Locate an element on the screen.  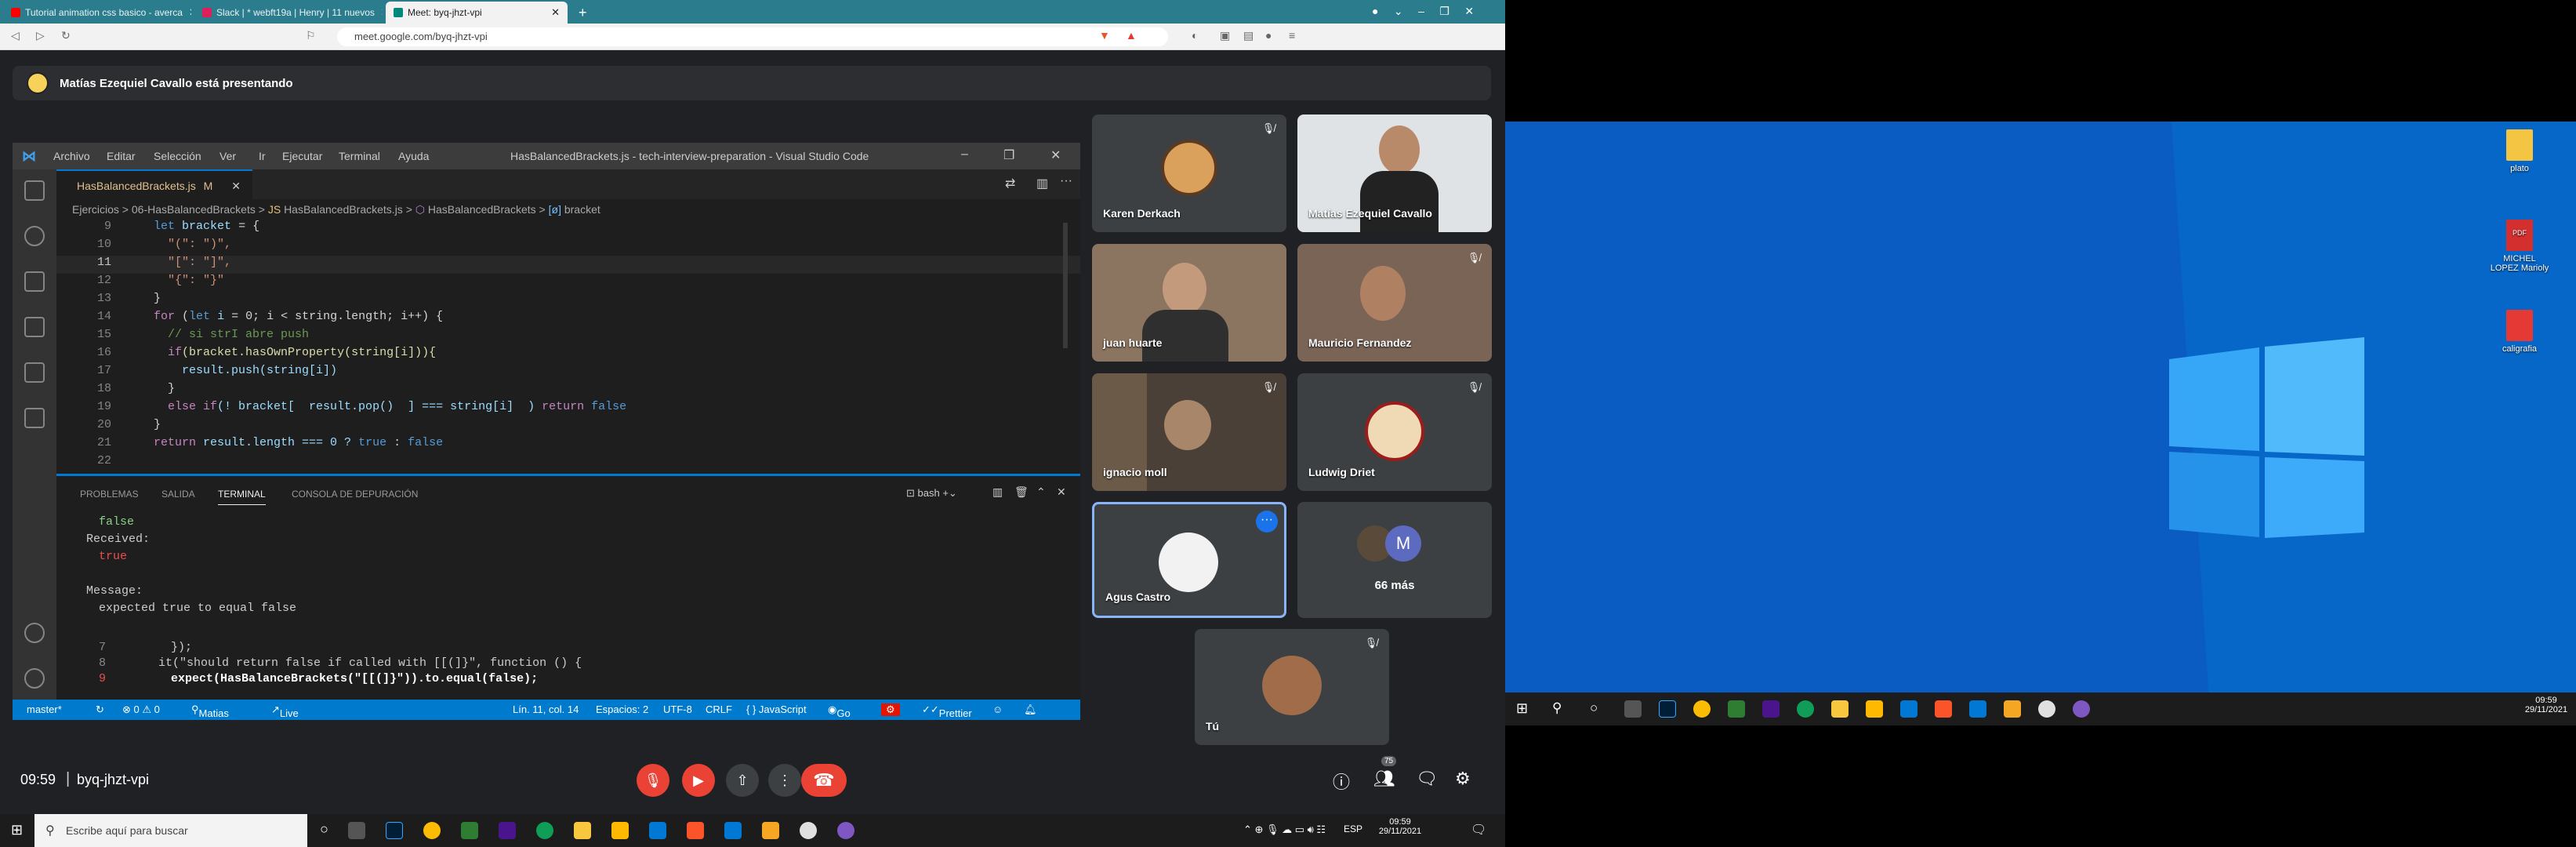
explorer-icon is located at coordinates (34, 190).